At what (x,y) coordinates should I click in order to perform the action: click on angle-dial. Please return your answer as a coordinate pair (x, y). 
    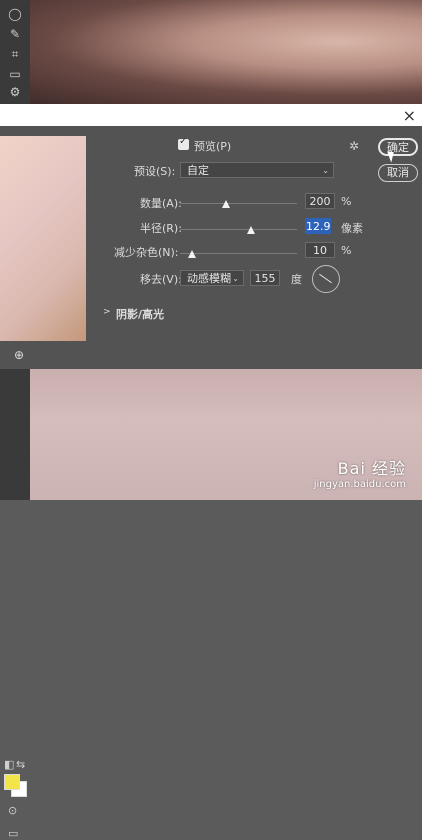
    Looking at the image, I should click on (326, 279).